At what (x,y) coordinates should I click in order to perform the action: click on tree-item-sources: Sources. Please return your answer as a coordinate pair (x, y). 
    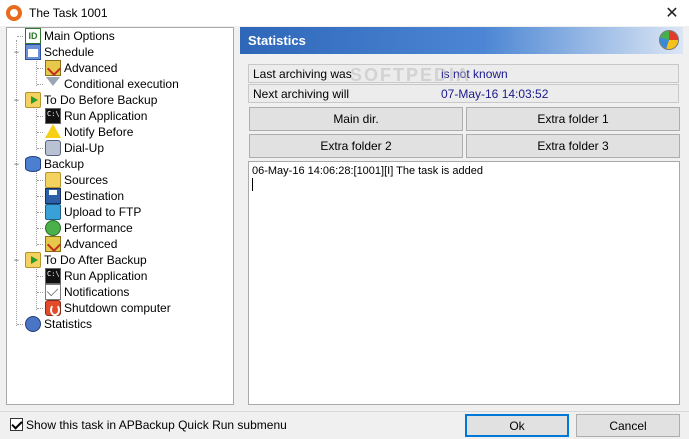
    Looking at the image, I should click on (76, 180).